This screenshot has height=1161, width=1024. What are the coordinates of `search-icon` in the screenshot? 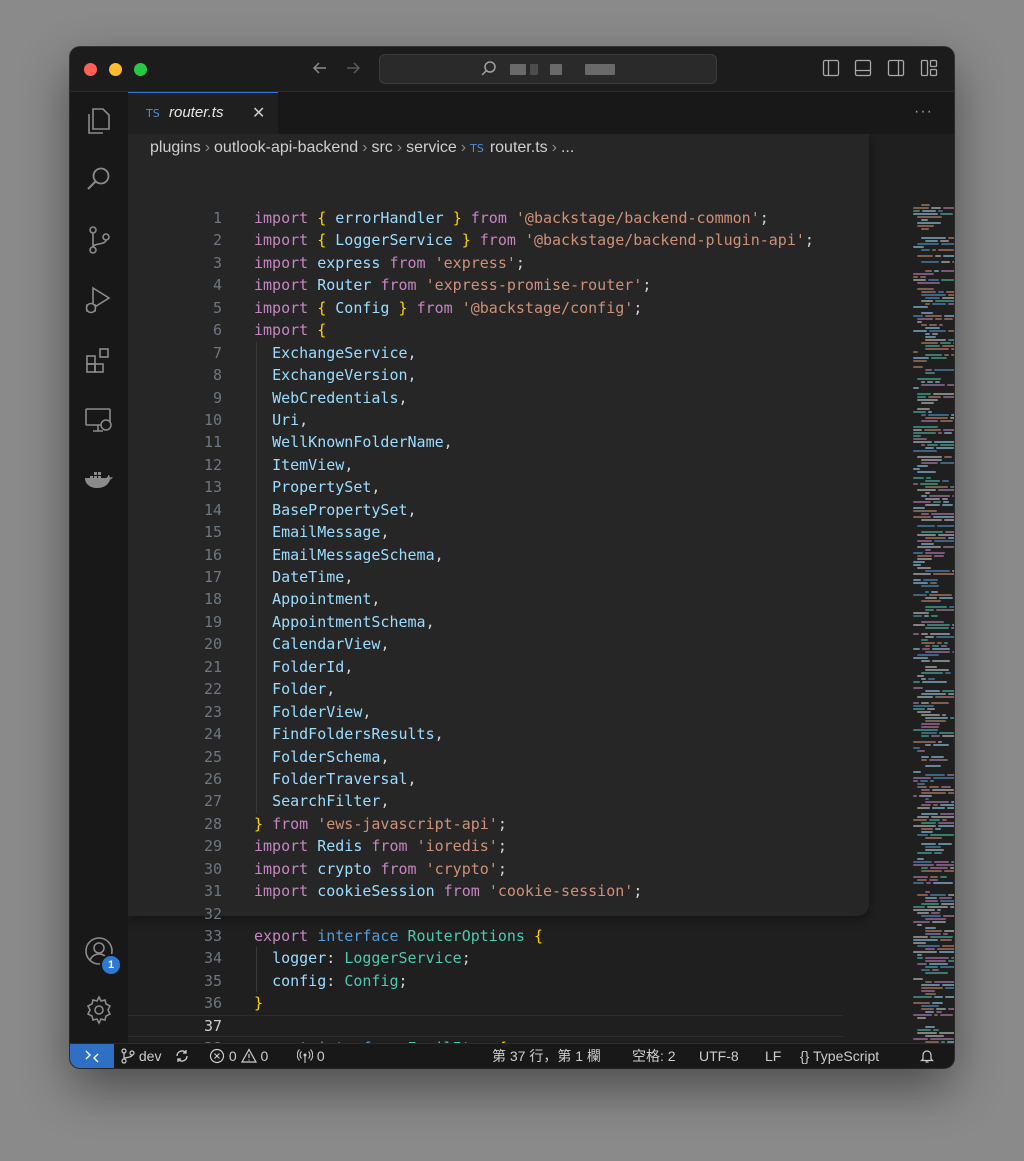 It's located at (99, 180).